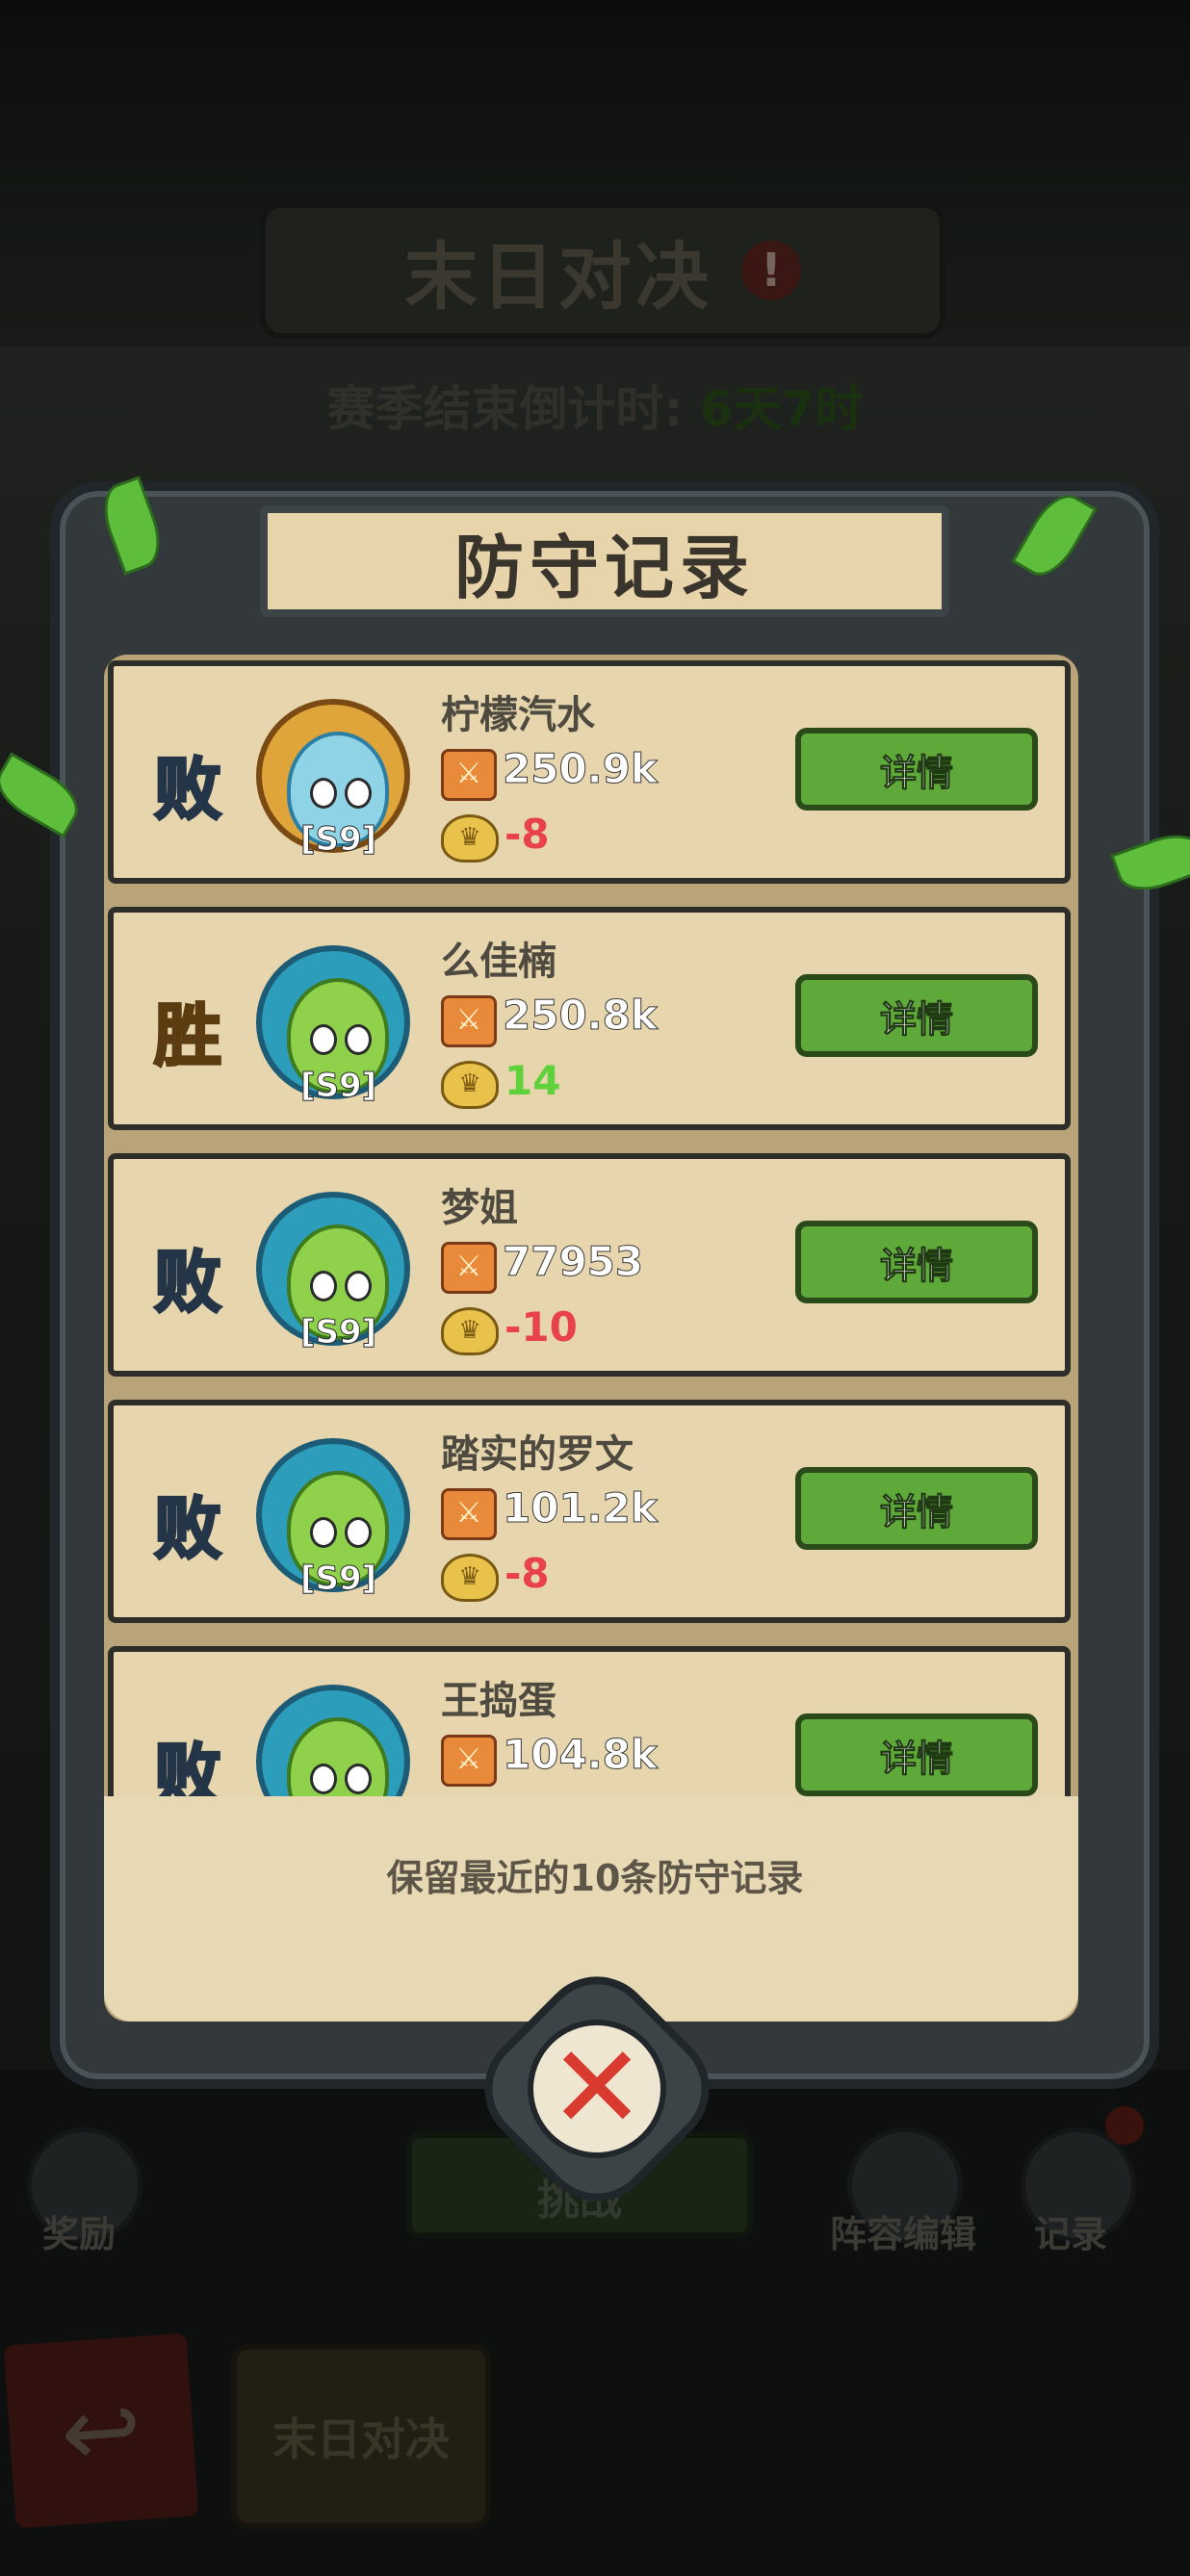  Describe the element at coordinates (581, 1755) in the screenshot. I see `power-value: 104.8k` at that location.